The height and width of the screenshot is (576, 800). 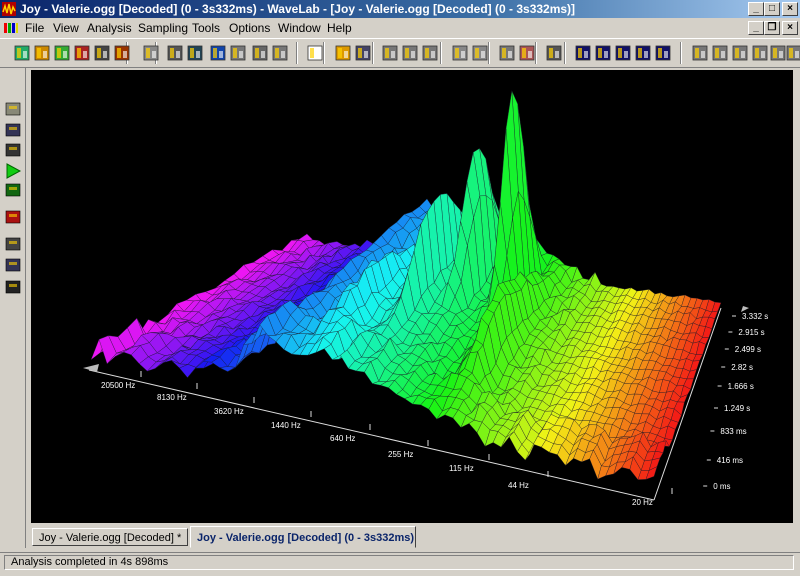 What do you see at coordinates (772, 28) in the screenshot?
I see `child-restore-button: ❐` at bounding box center [772, 28].